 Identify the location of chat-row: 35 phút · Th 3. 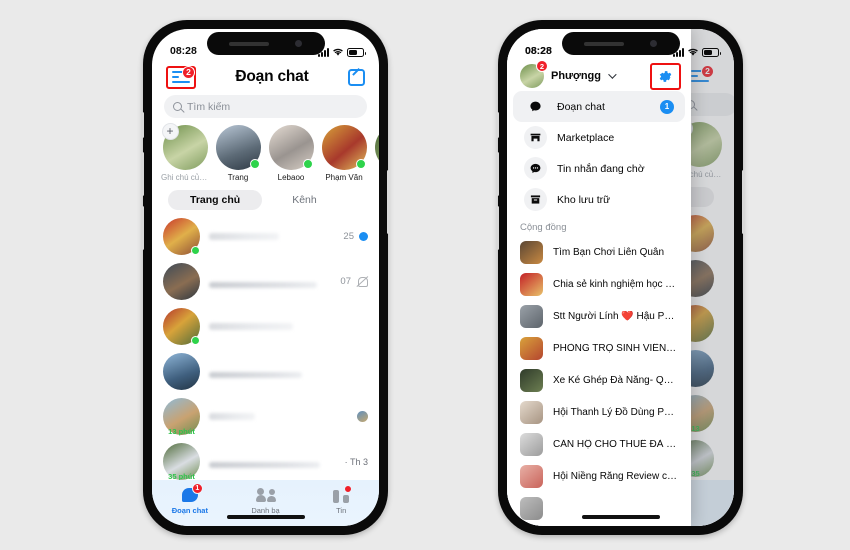
(265, 461).